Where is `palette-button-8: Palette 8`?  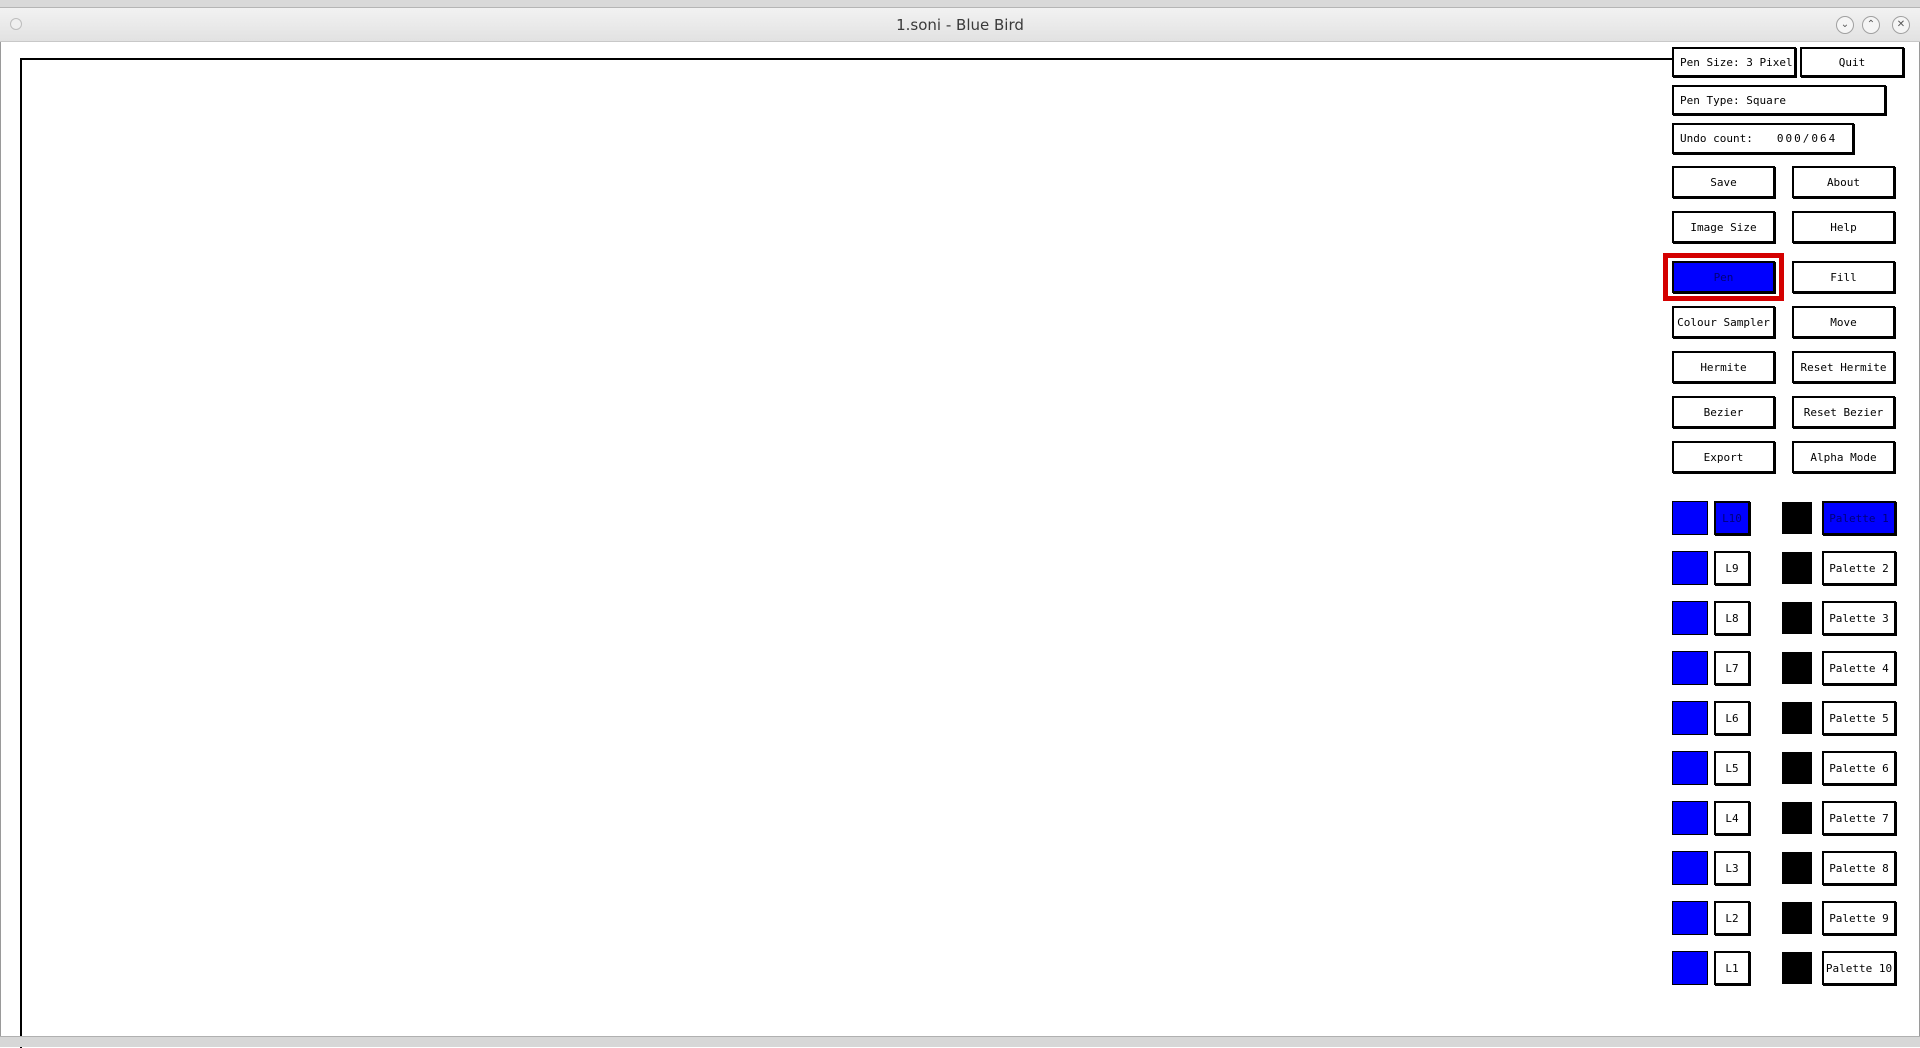 palette-button-8: Palette 8 is located at coordinates (1859, 868).